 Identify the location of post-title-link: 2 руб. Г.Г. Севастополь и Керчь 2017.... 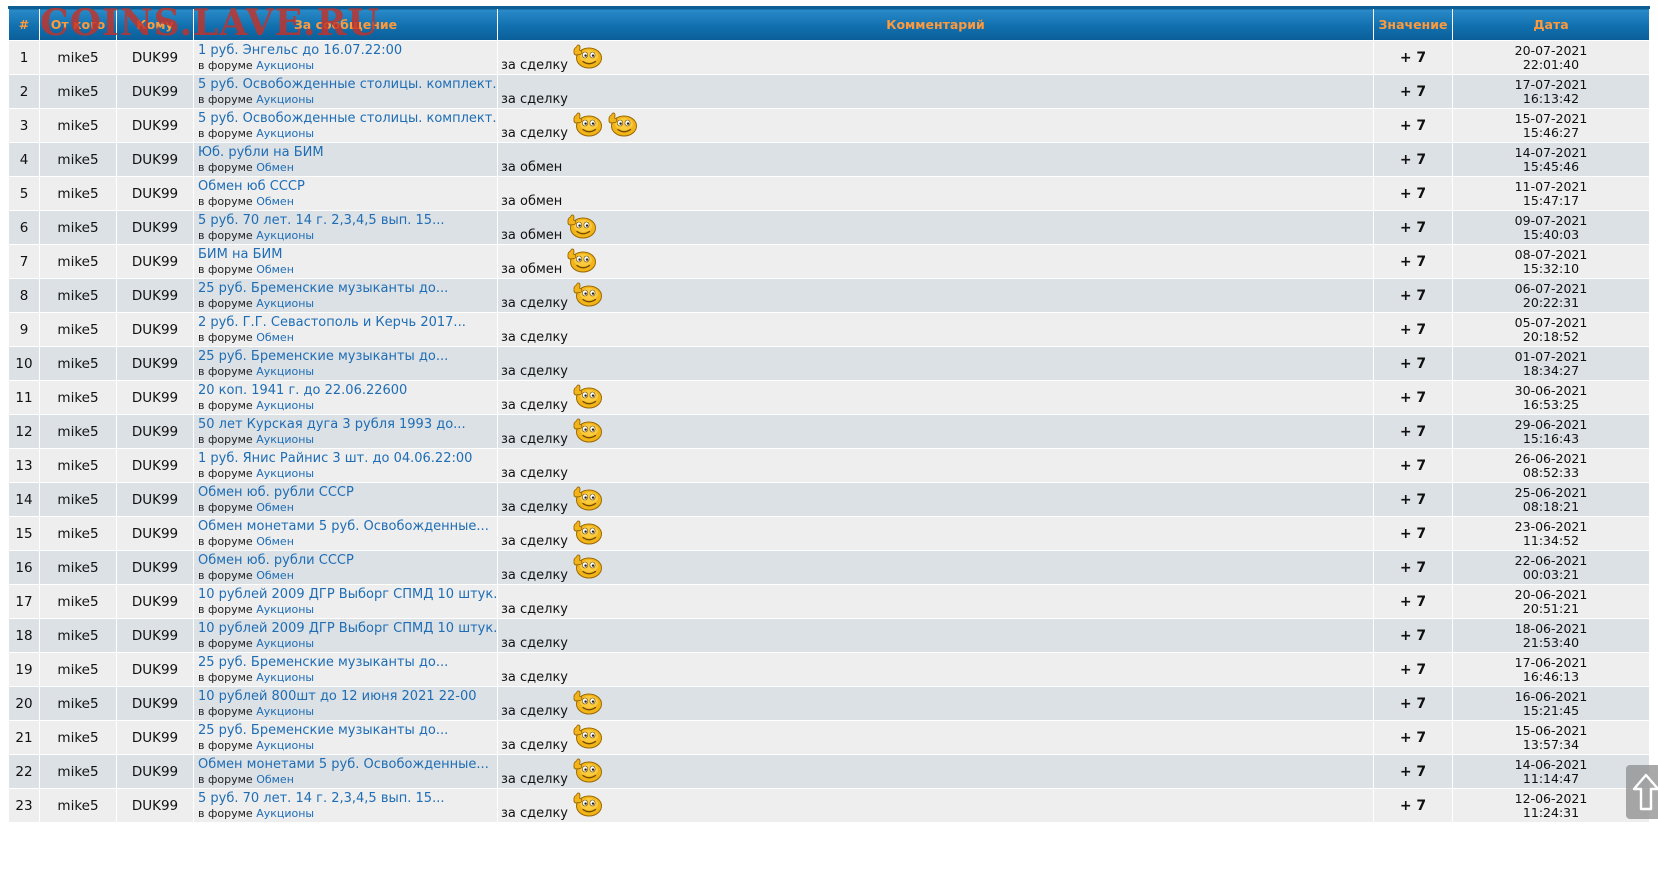
(347, 322).